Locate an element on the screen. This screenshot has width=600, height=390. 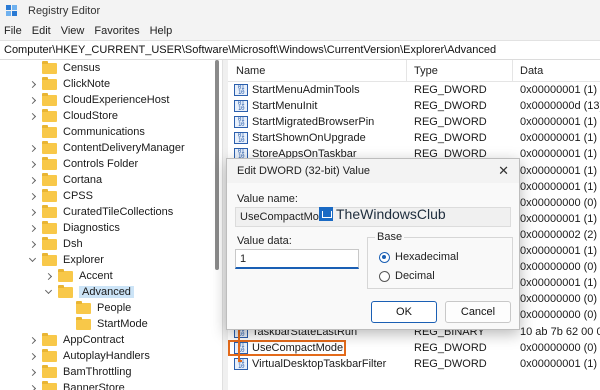
radio-checked-icon is located at coordinates (384, 257).